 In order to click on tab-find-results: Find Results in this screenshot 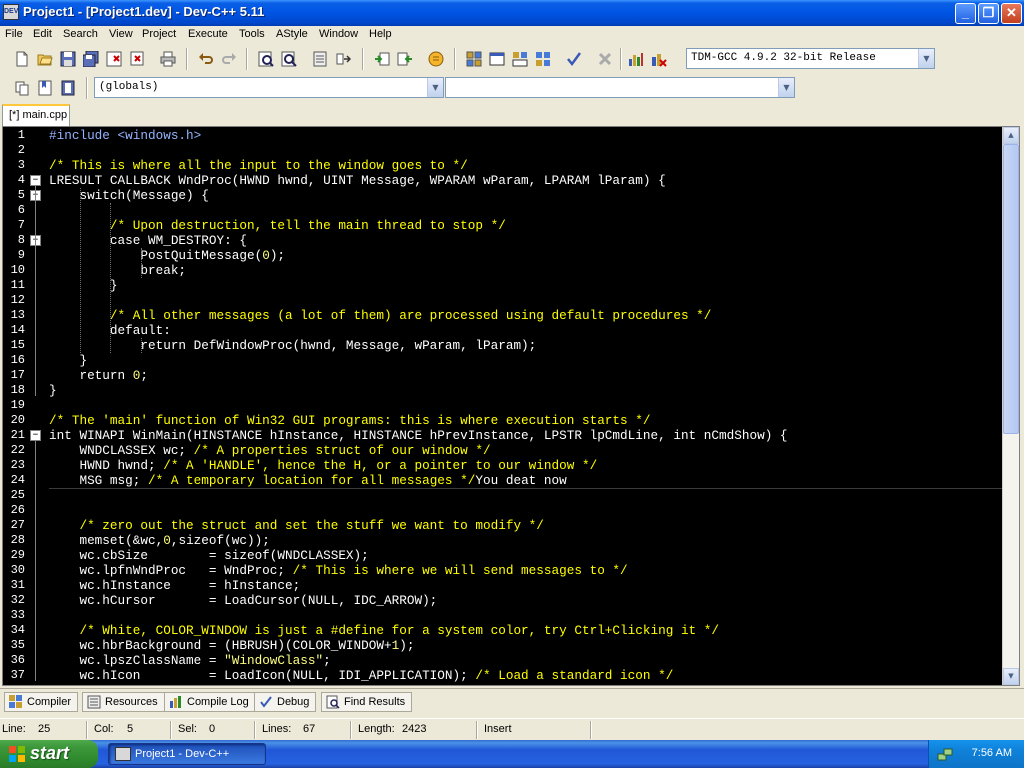, I will do `click(367, 702)`.